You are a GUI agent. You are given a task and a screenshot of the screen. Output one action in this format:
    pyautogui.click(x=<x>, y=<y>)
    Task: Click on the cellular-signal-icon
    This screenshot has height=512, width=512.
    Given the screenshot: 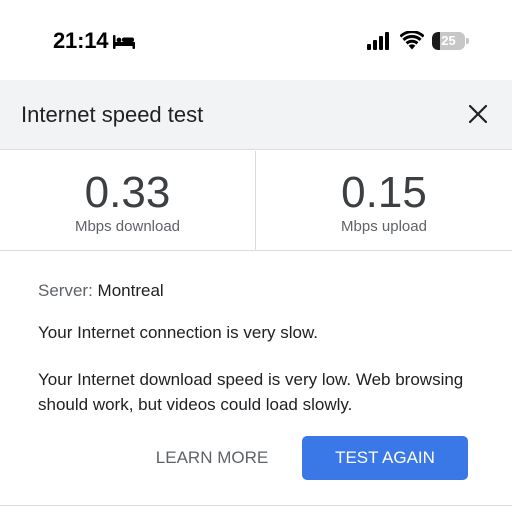 What is the action you would take?
    pyautogui.click(x=378, y=41)
    